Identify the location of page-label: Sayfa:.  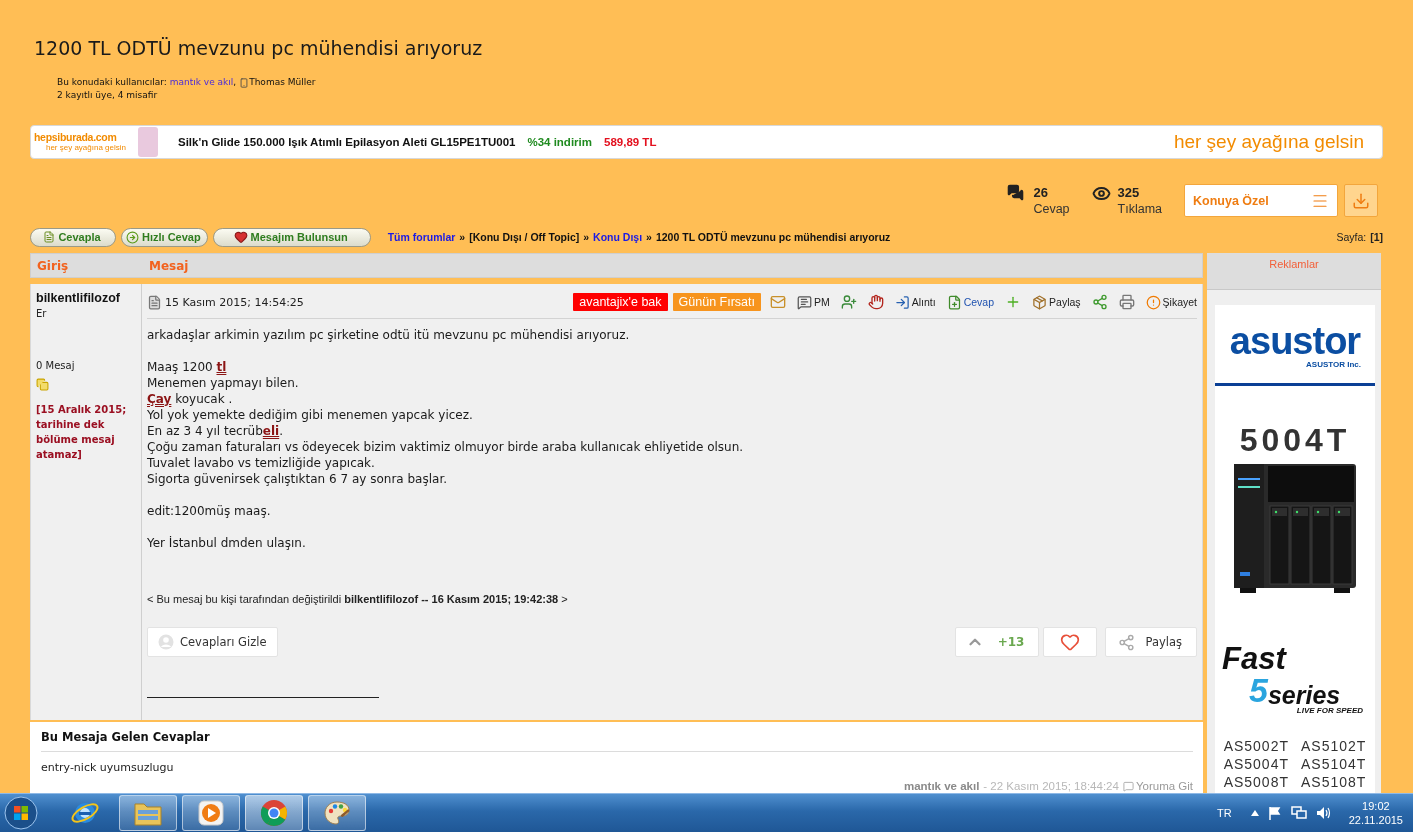
(1351, 237).